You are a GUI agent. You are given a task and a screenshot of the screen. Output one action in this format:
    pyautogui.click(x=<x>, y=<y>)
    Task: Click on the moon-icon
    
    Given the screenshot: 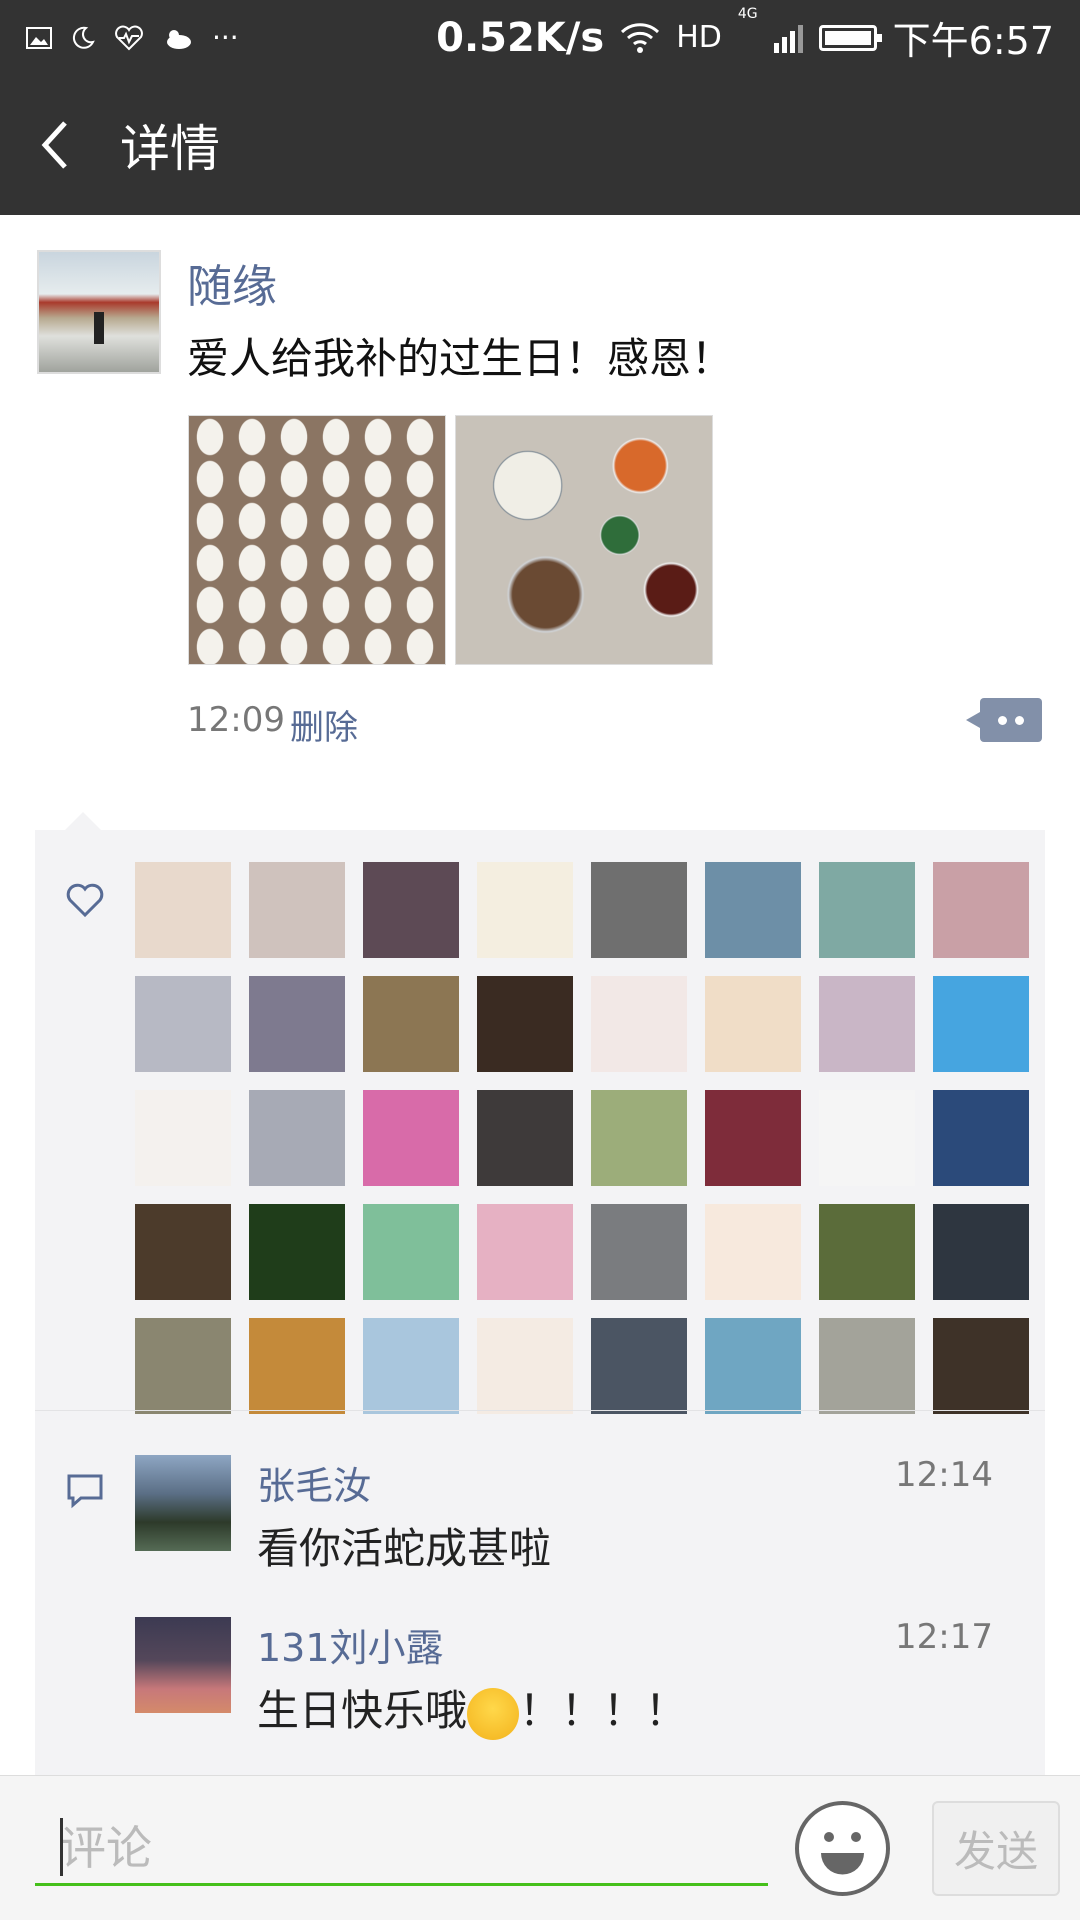 What is the action you would take?
    pyautogui.click(x=83, y=37)
    